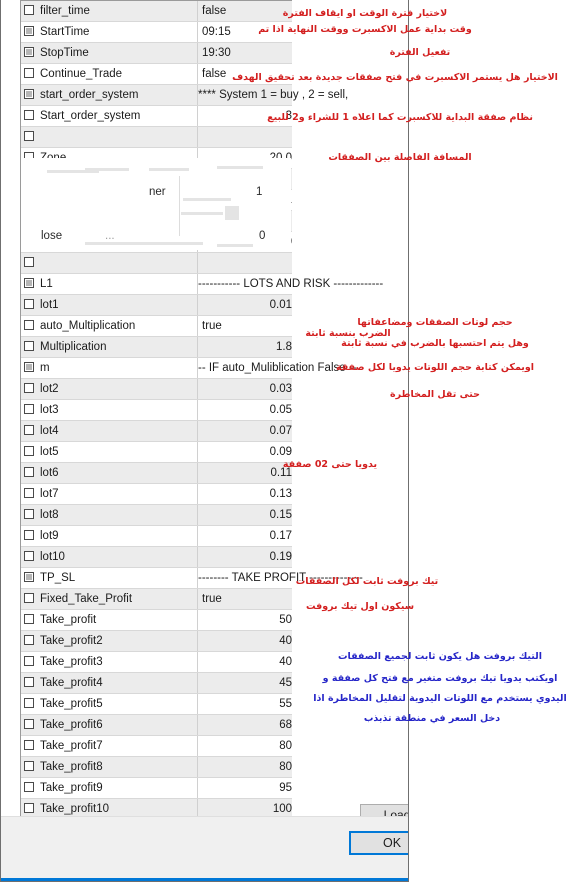  What do you see at coordinates (156, 494) in the screenshot?
I see `parameter-row: lot7 0.13` at bounding box center [156, 494].